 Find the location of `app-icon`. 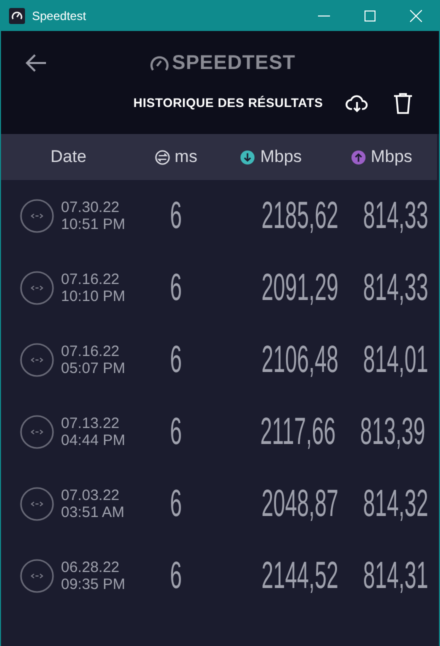

app-icon is located at coordinates (17, 16).